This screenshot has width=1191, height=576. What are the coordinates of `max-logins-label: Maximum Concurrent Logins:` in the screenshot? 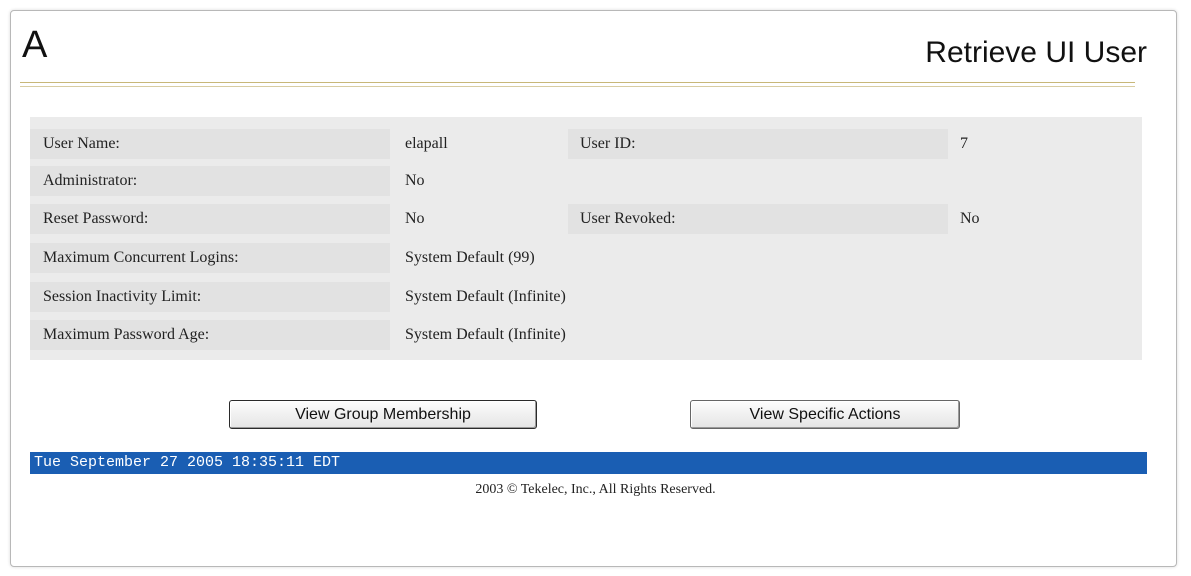 It's located at (210, 258).